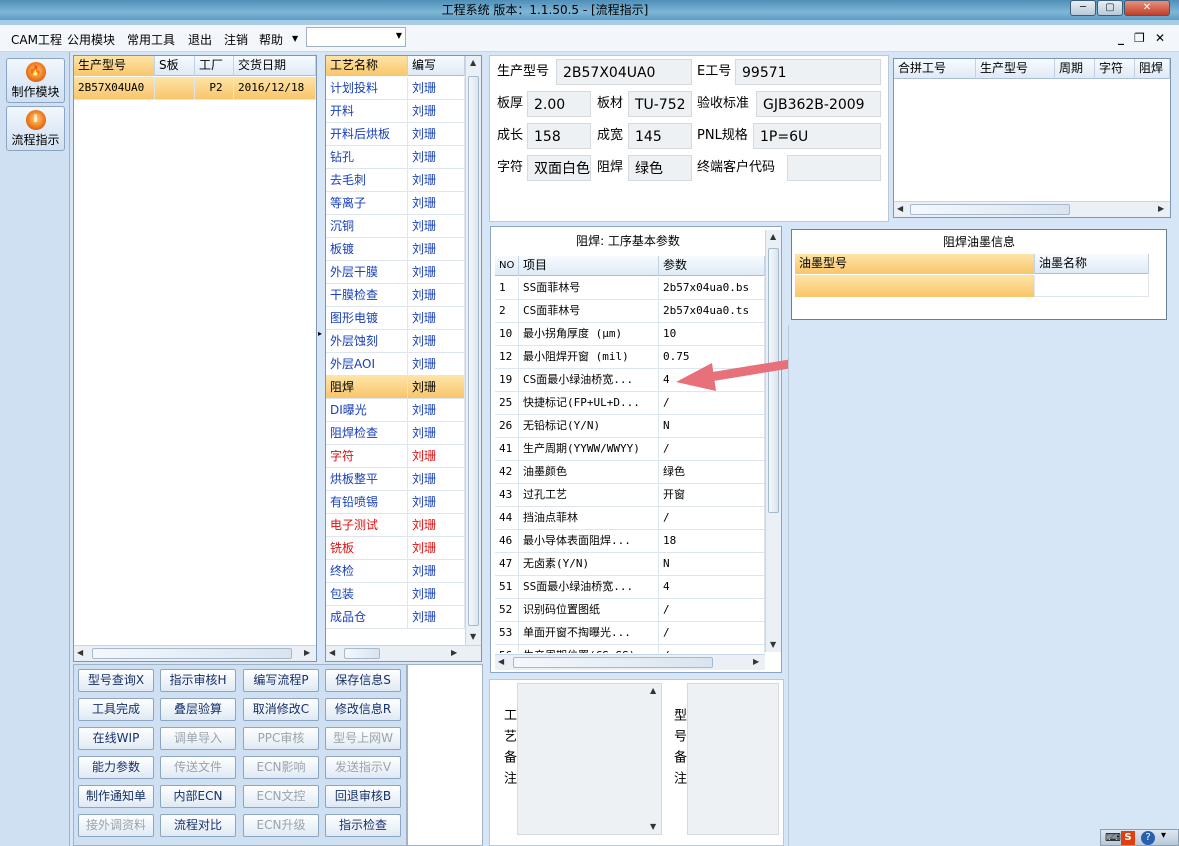  What do you see at coordinates (116, 825) in the screenshot?
I see `action-button-21: 接外调资料` at bounding box center [116, 825].